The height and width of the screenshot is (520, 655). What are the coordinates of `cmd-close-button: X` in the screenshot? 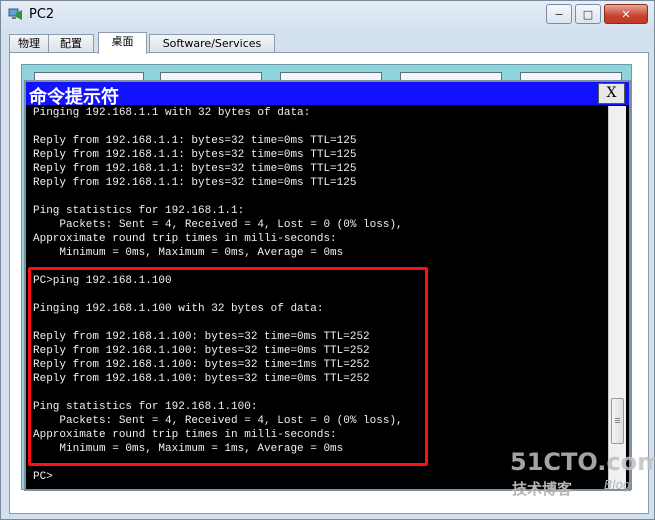 It's located at (611, 93).